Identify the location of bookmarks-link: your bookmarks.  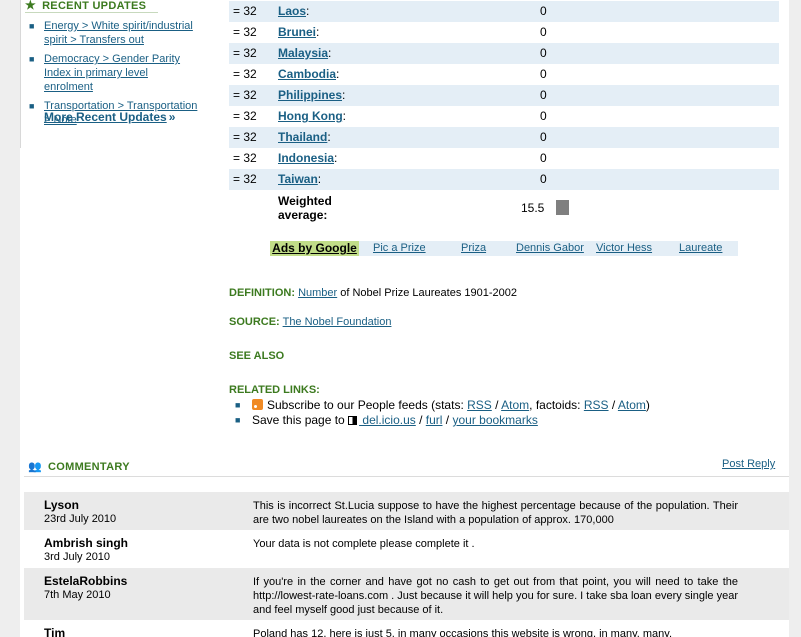
(494, 420).